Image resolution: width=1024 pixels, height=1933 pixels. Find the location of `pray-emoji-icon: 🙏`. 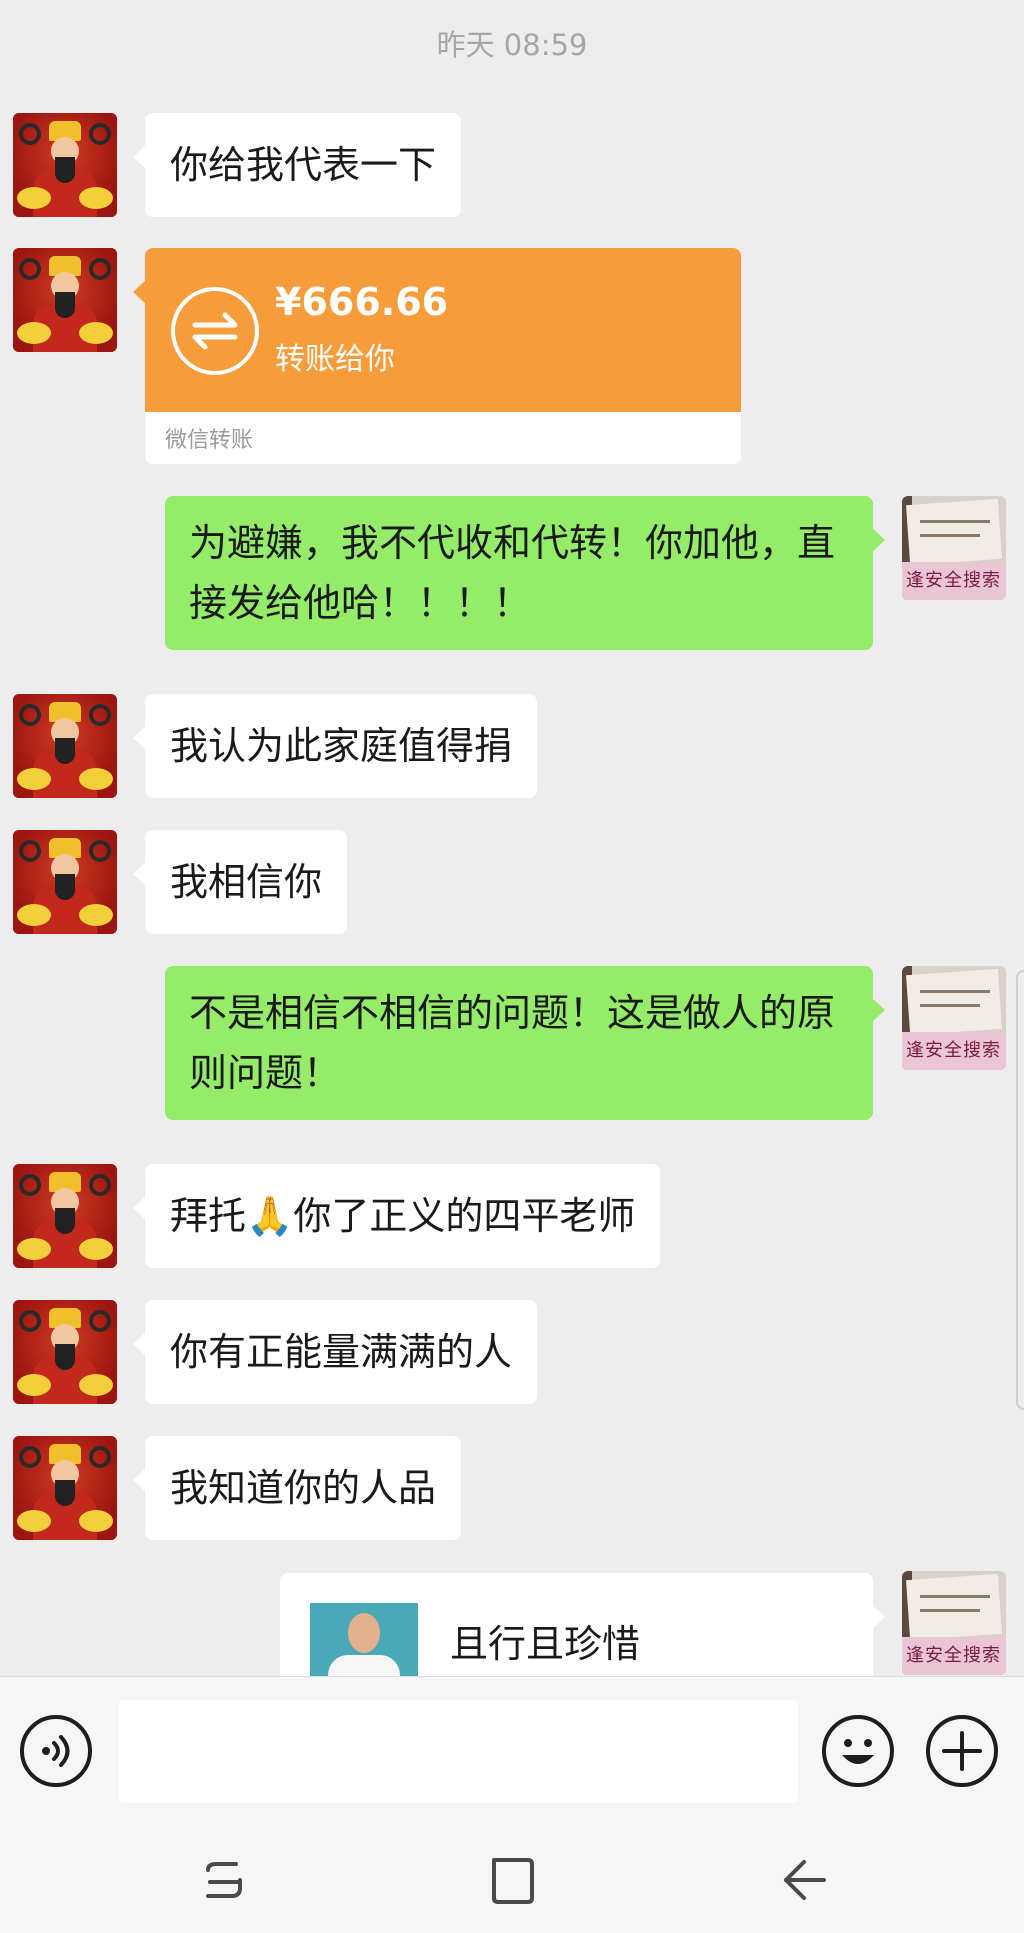

pray-emoji-icon: 🙏 is located at coordinates (270, 1216).